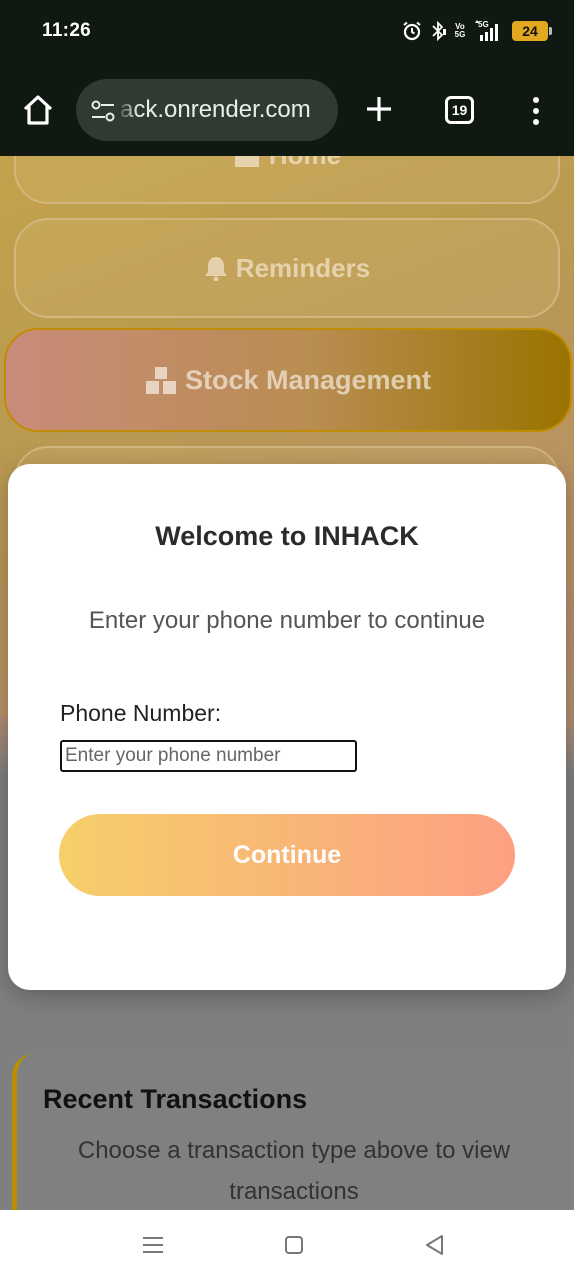  Describe the element at coordinates (459, 110) in the screenshot. I see `tabs-icon: 19` at that location.